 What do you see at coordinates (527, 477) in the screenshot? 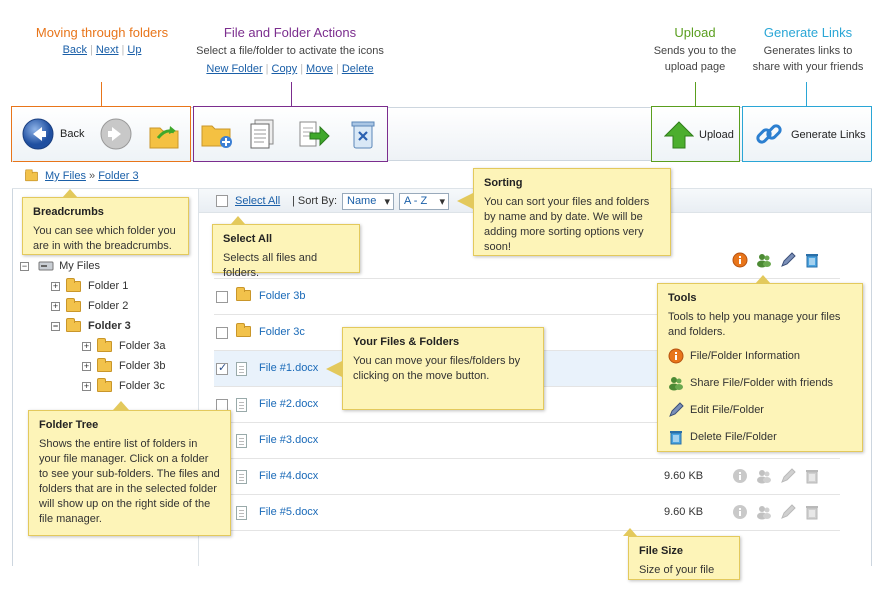
I see `list-item: File #4.docx 9.60 KB` at bounding box center [527, 477].